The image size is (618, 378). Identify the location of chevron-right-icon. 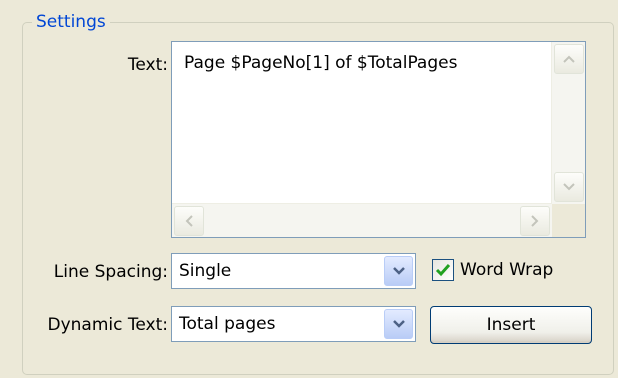
(535, 221).